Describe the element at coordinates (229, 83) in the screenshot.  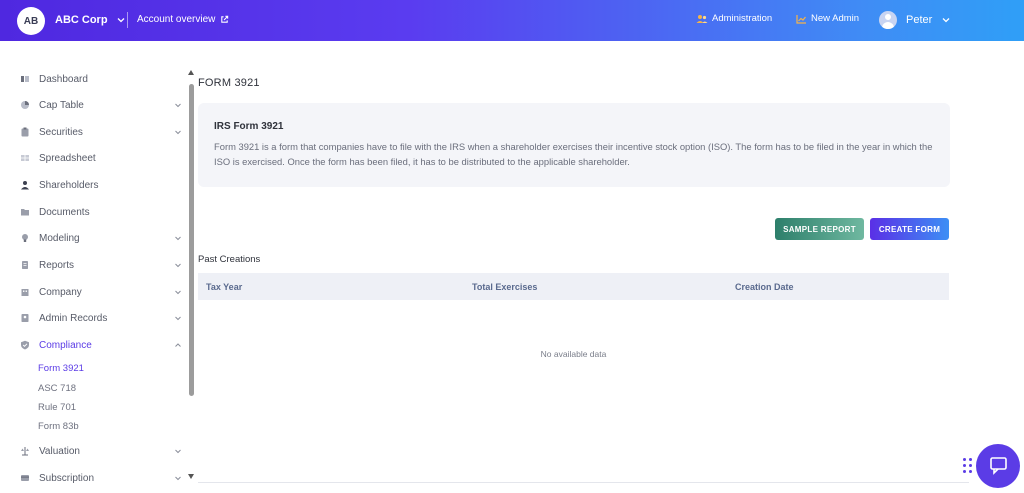
I see `page-title: FORM 3921` at that location.